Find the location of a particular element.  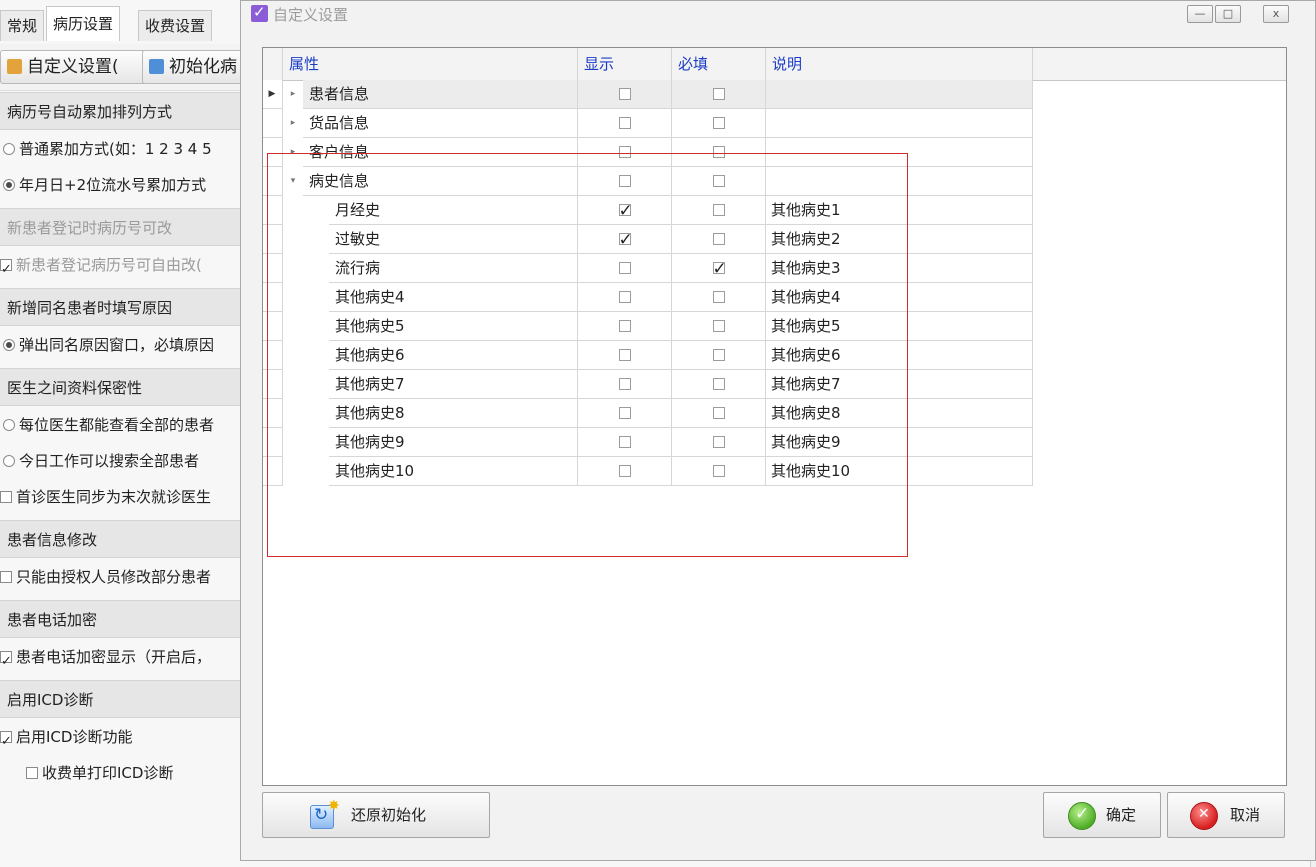

radio-option: 每位医生都能查看全部的患者 is located at coordinates (120, 425).